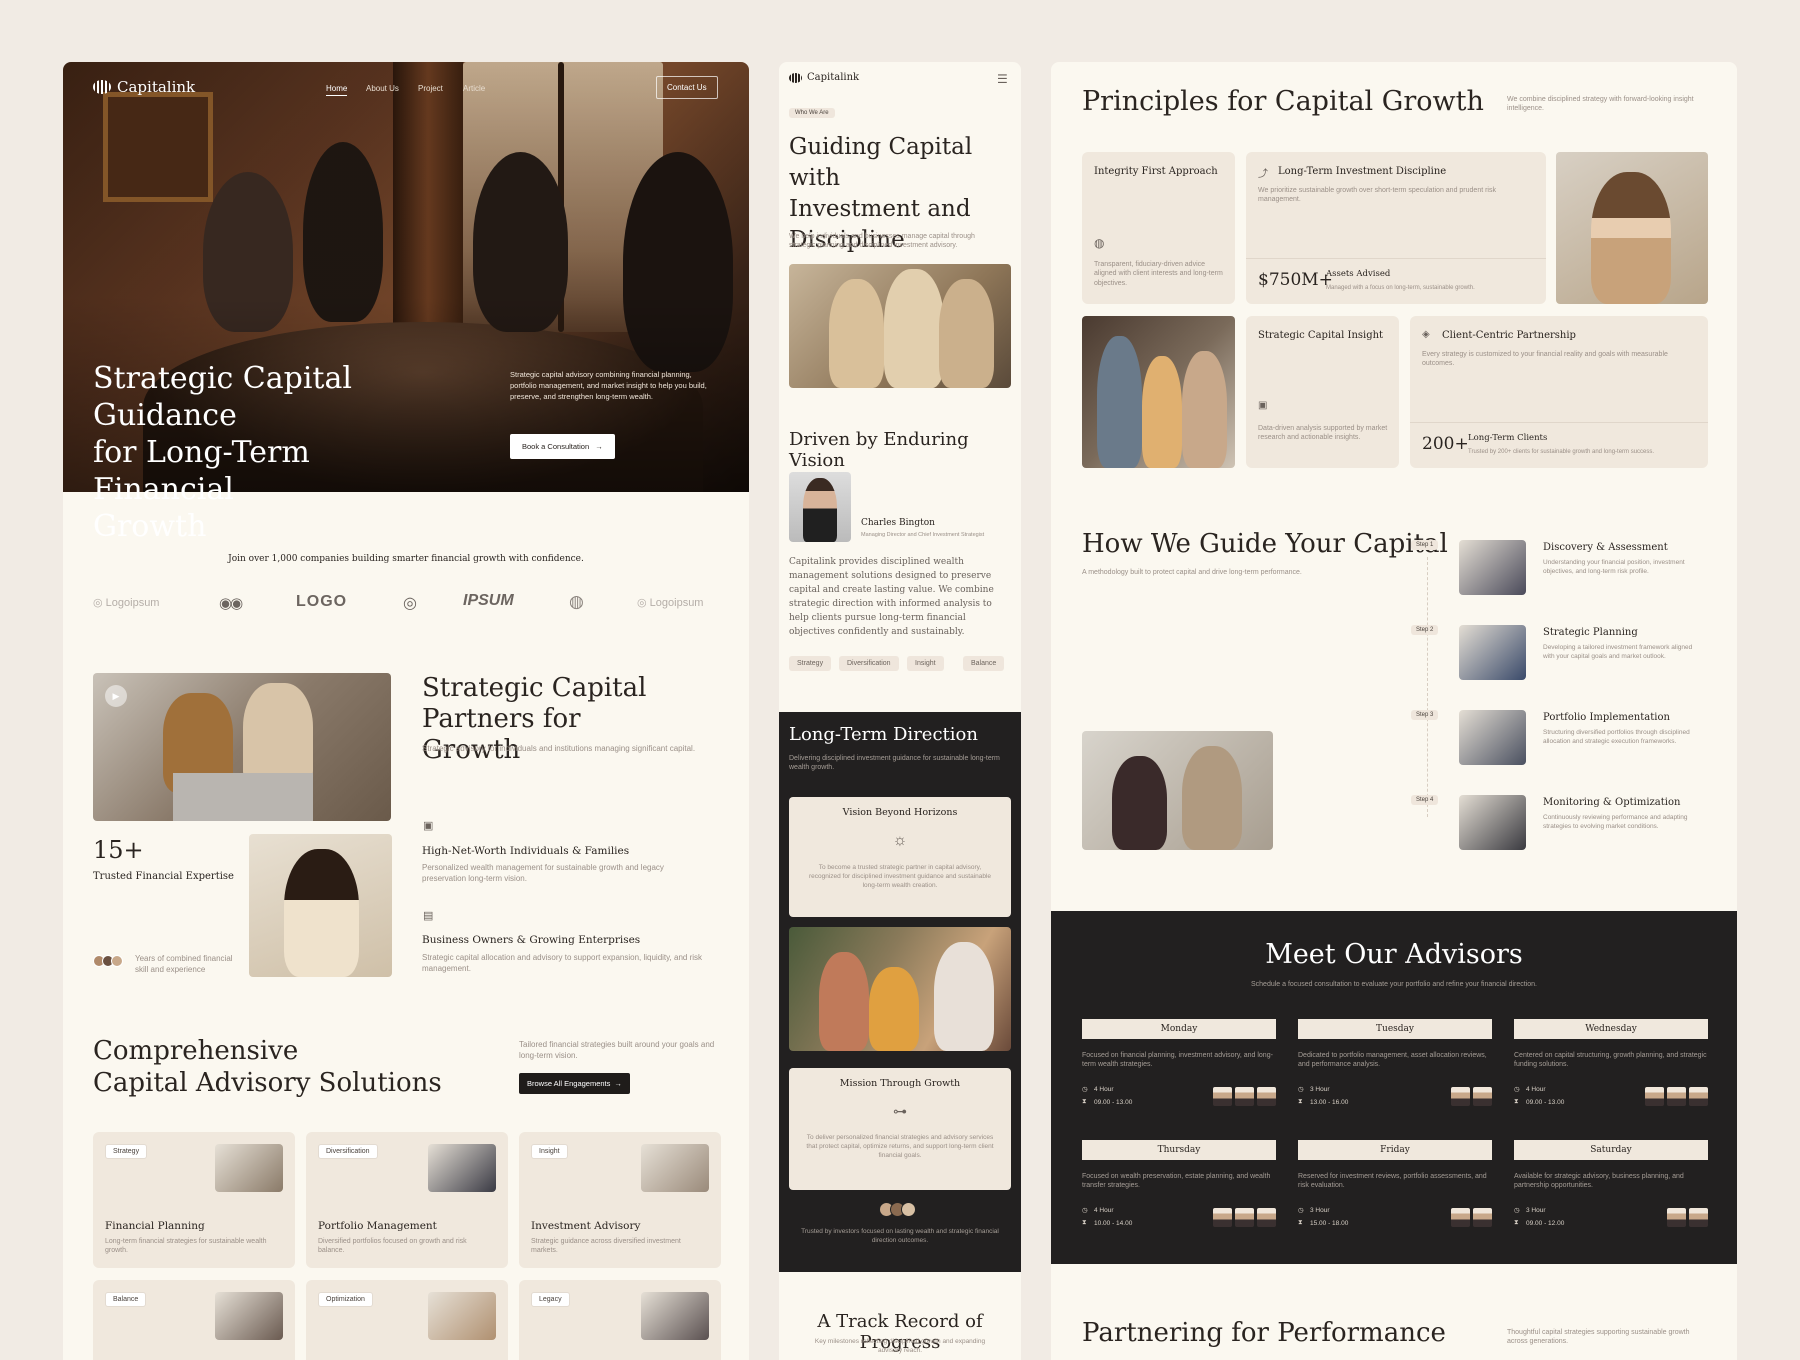 This screenshot has width=1800, height=1360. I want to click on solution-title: Portfolio Management, so click(377, 1226).